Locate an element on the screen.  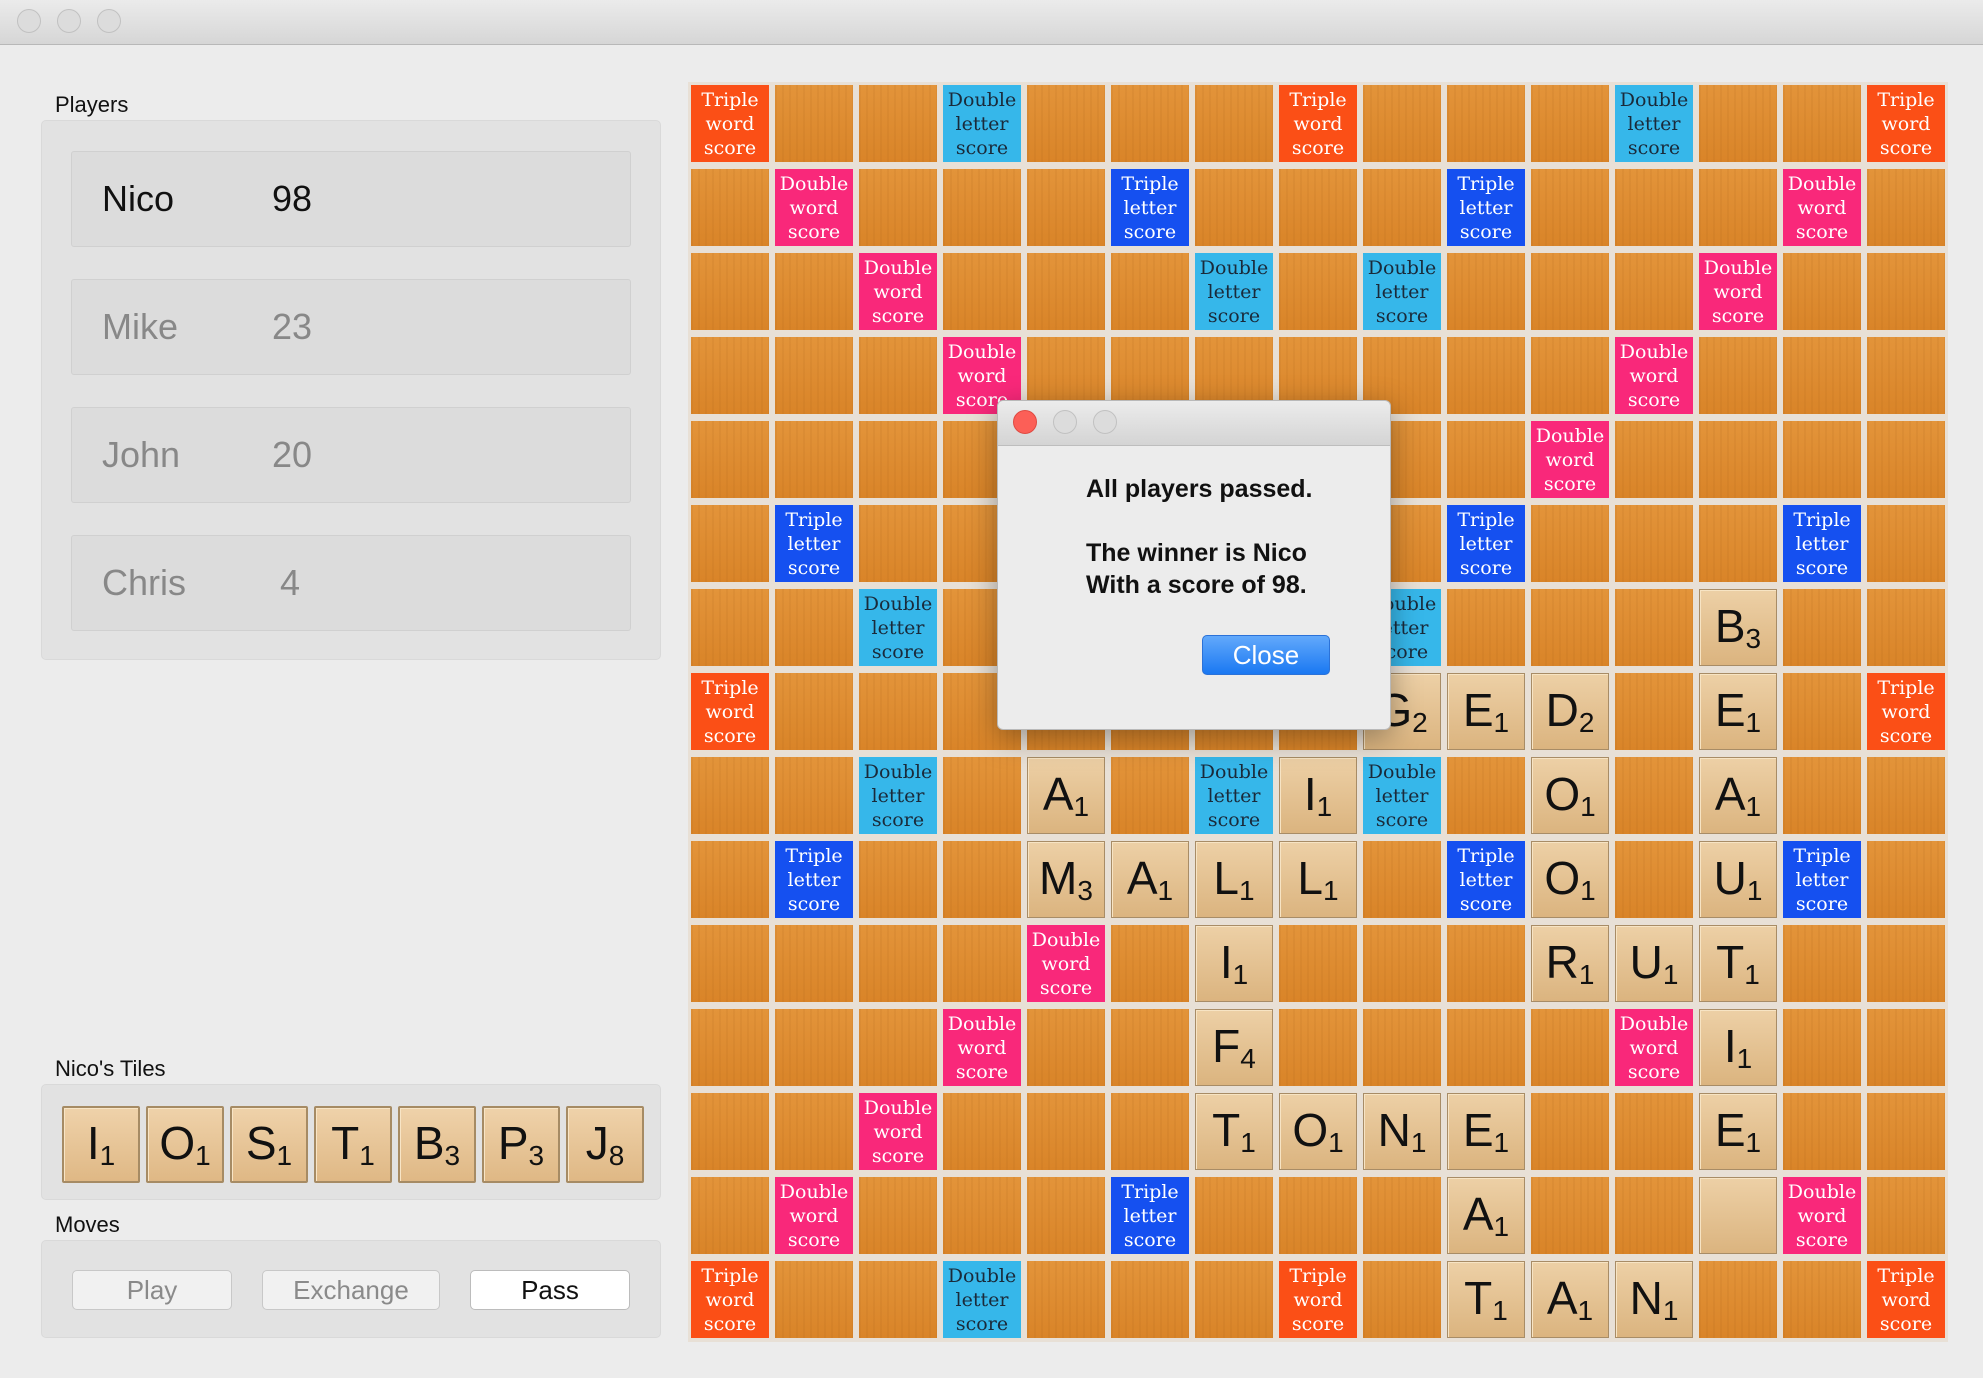
board-tile: N1 is located at coordinates (1402, 1131).